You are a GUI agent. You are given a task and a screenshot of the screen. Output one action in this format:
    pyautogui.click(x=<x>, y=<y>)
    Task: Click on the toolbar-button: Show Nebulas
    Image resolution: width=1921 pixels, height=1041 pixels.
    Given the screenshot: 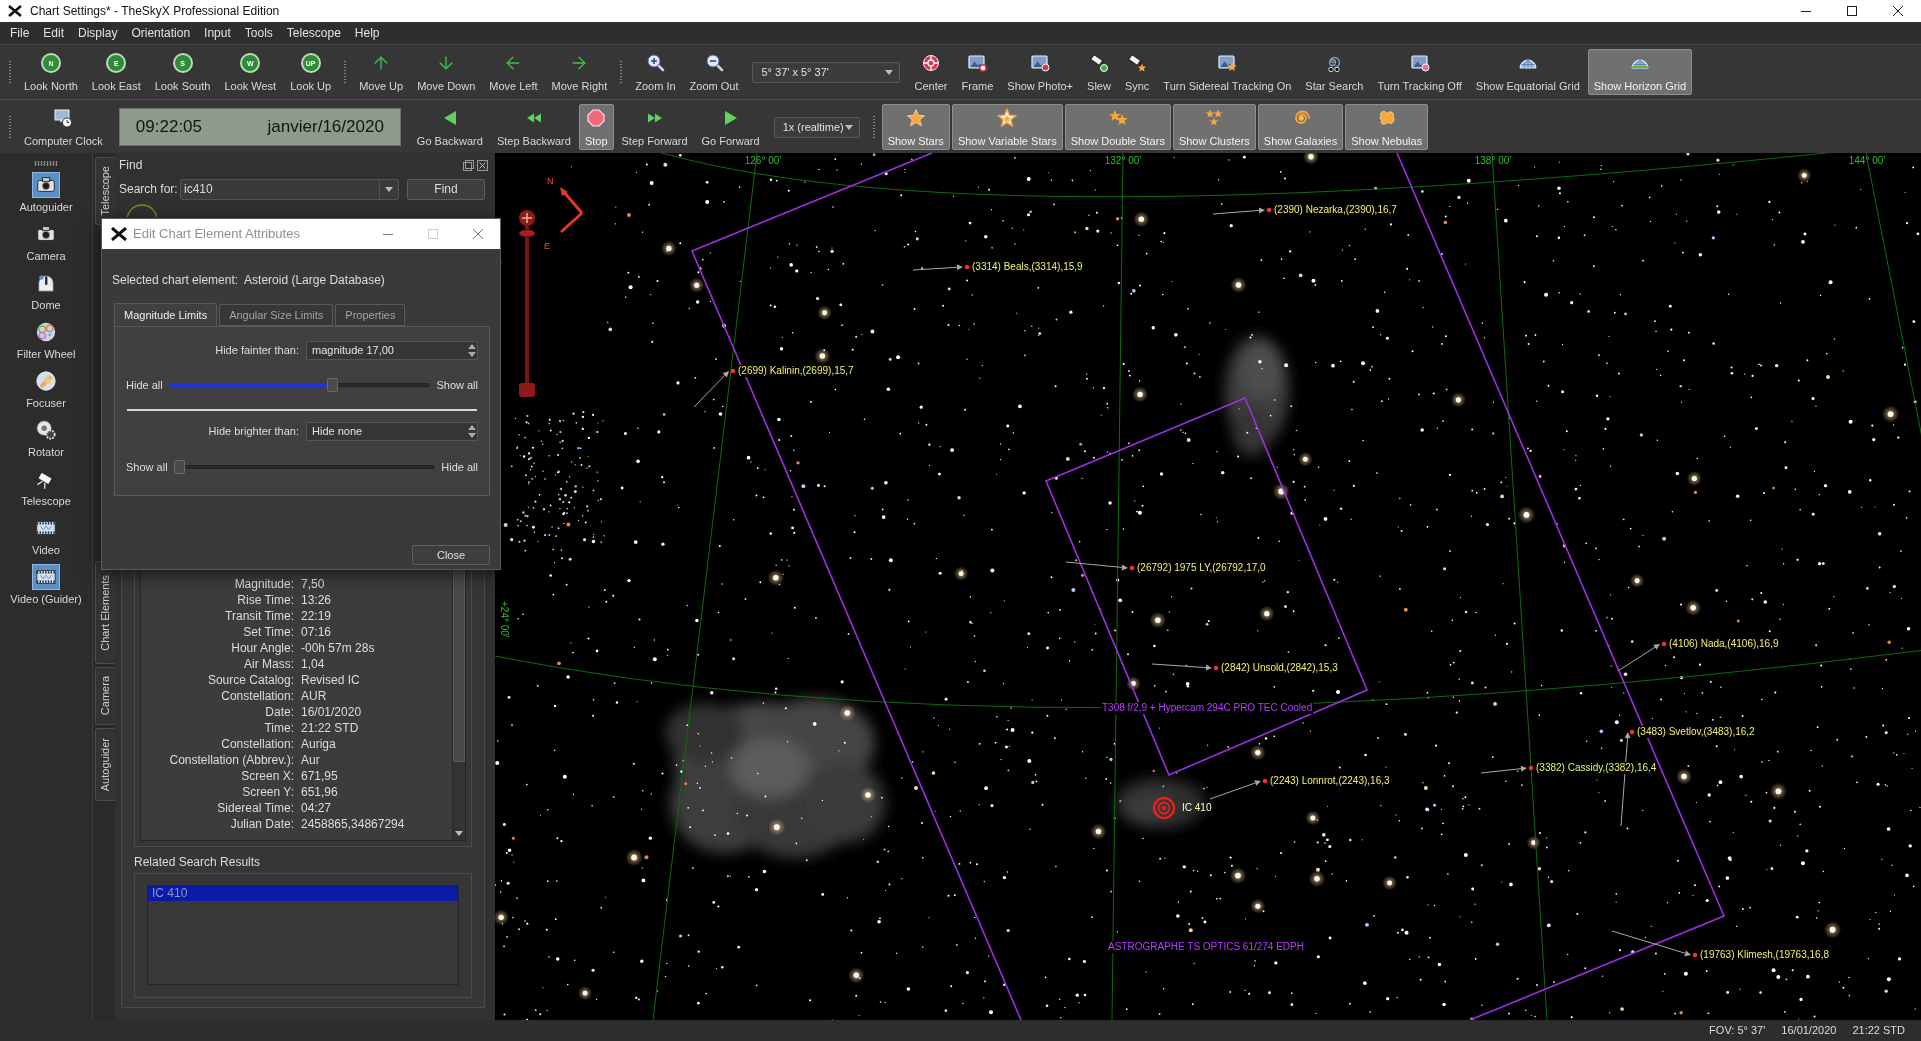 What is the action you would take?
    pyautogui.click(x=1387, y=127)
    